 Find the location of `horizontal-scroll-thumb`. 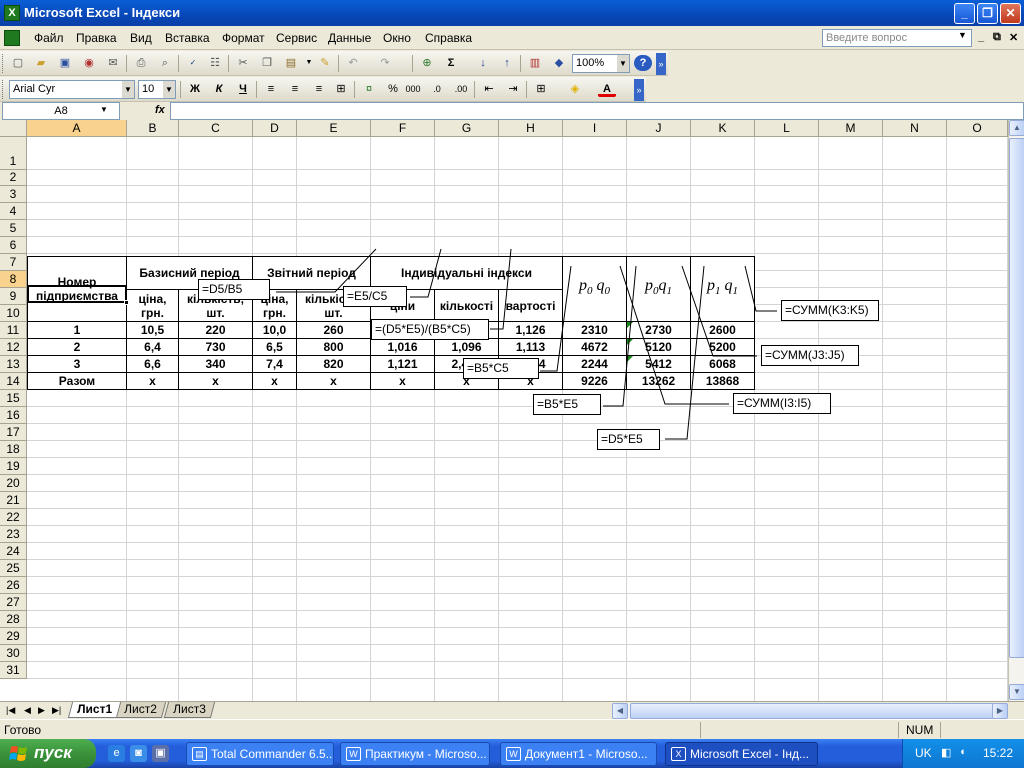

horizontal-scroll-thumb is located at coordinates (812, 711).